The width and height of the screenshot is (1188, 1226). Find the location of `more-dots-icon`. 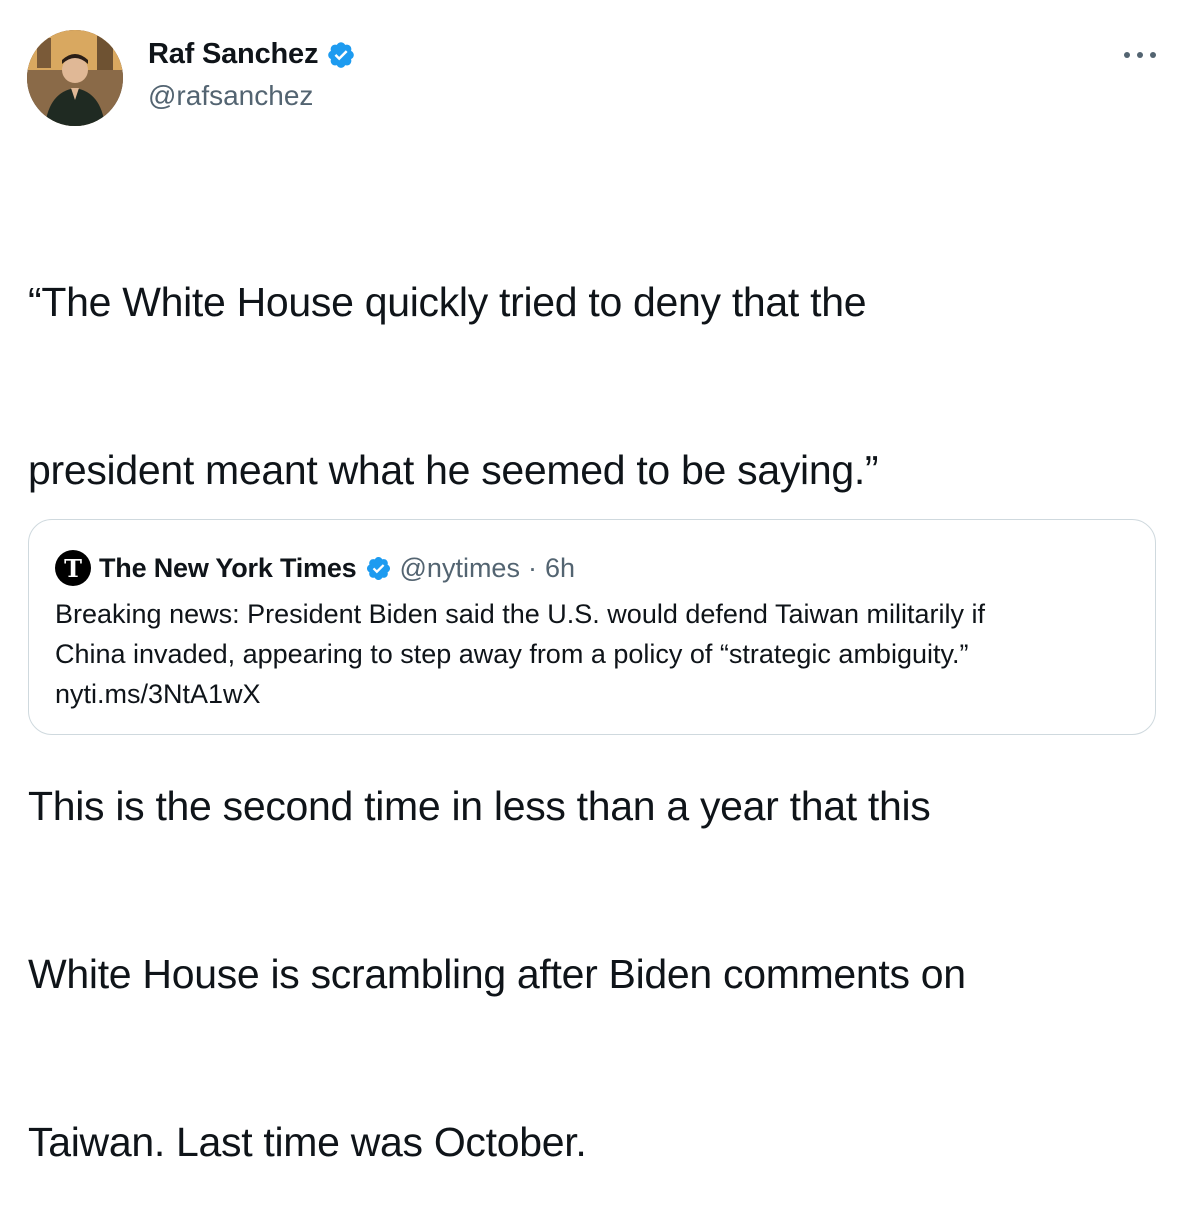

more-dots-icon is located at coordinates (1140, 55).